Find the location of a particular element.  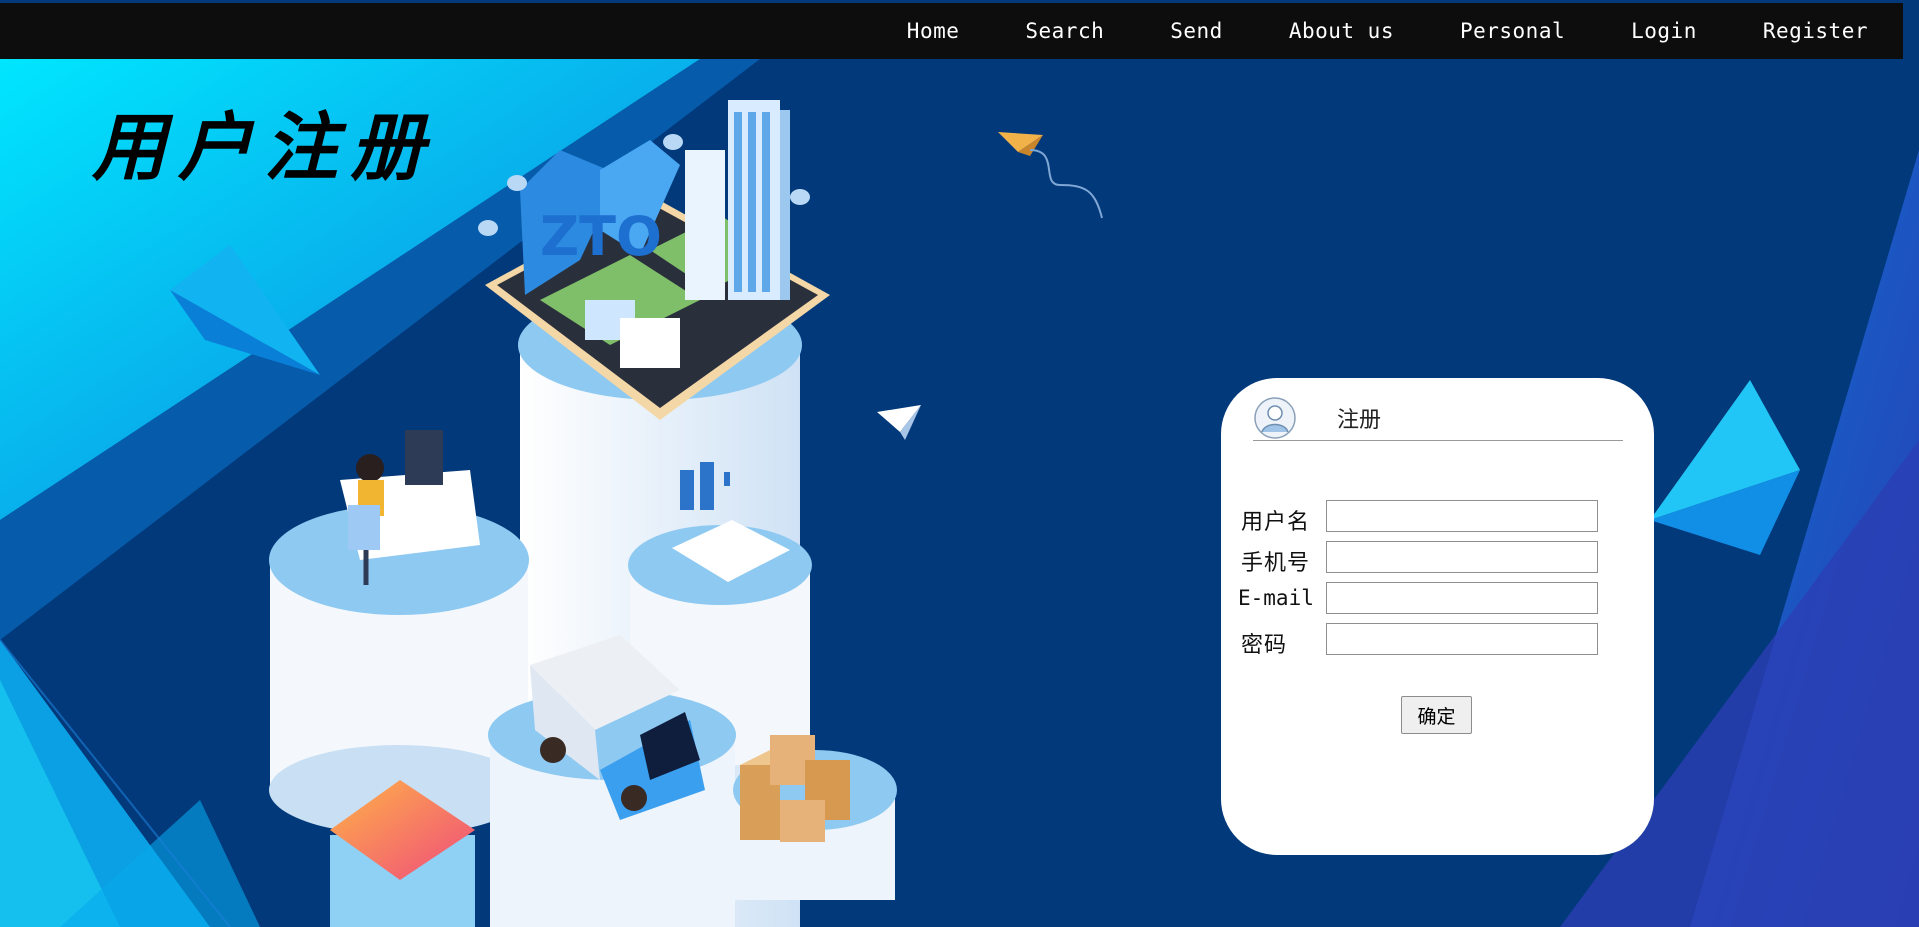

username-input is located at coordinates (1462, 516).